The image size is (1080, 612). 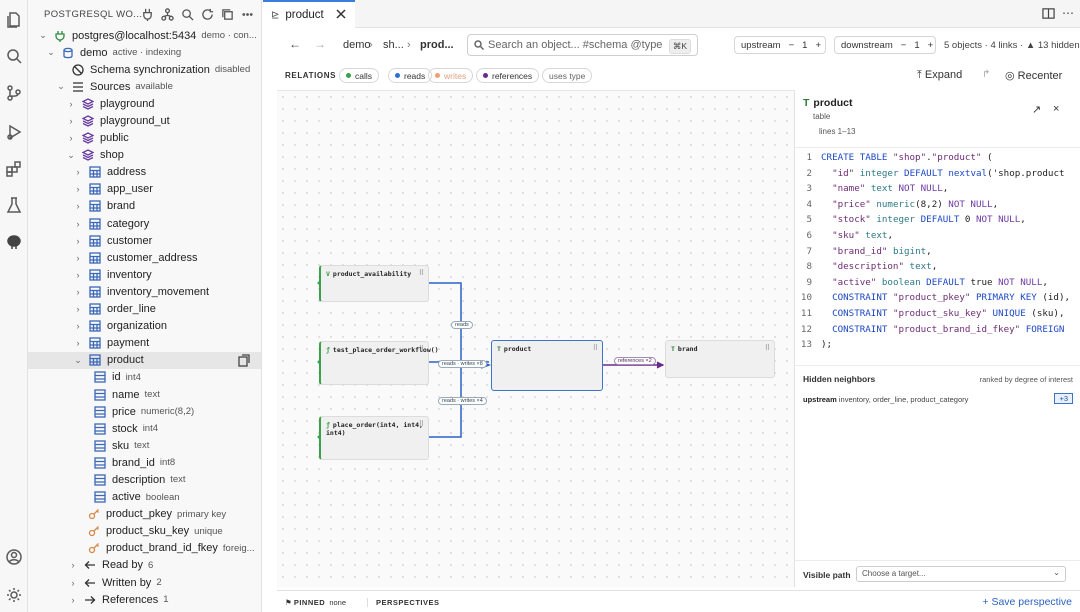 I want to click on open-editor-icon, so click(x=243, y=360).